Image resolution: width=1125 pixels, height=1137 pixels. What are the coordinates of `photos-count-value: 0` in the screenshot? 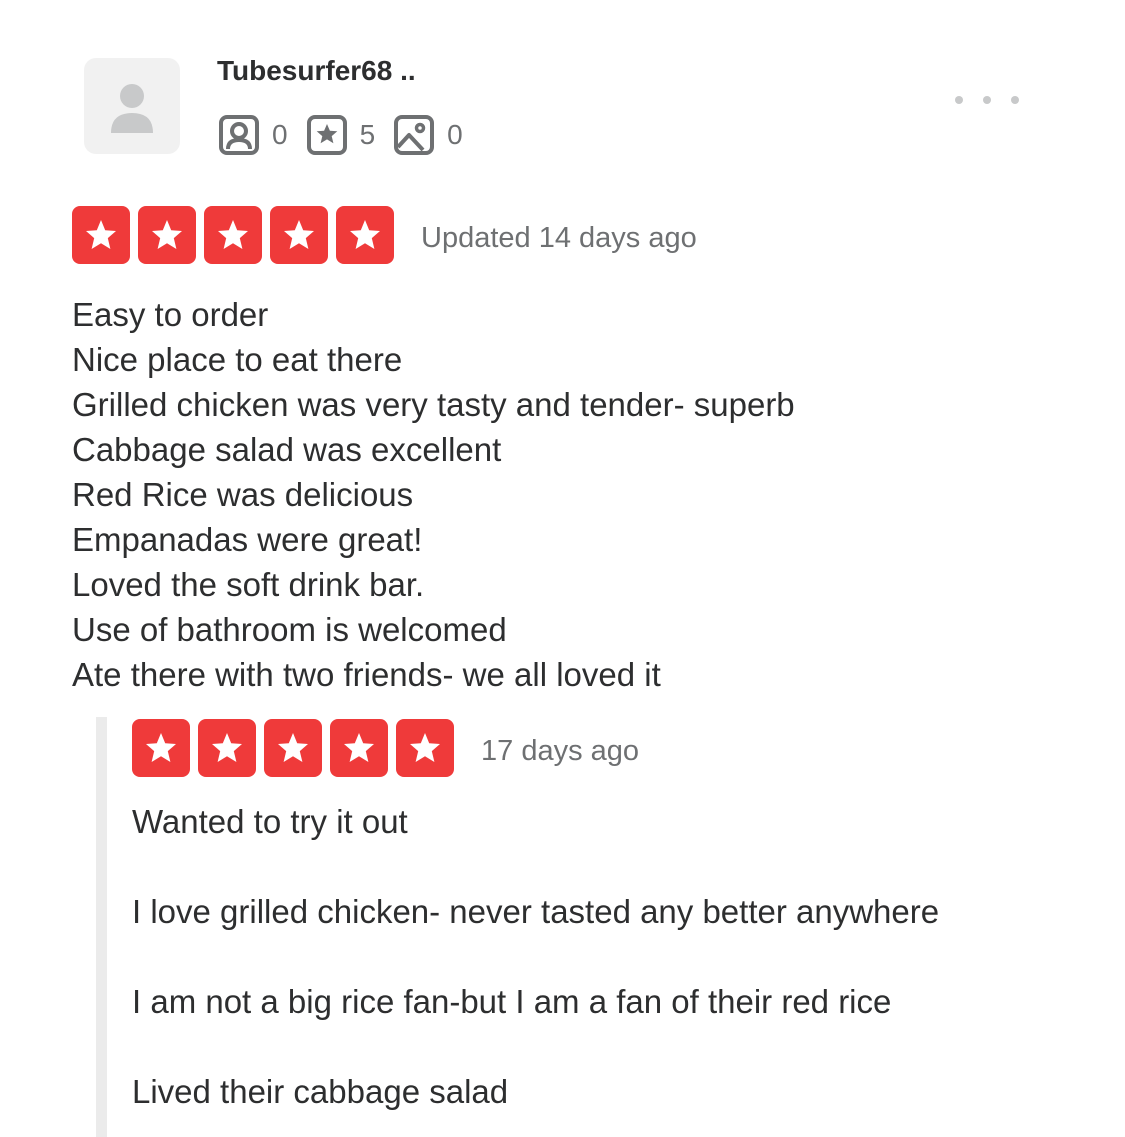 It's located at (455, 134).